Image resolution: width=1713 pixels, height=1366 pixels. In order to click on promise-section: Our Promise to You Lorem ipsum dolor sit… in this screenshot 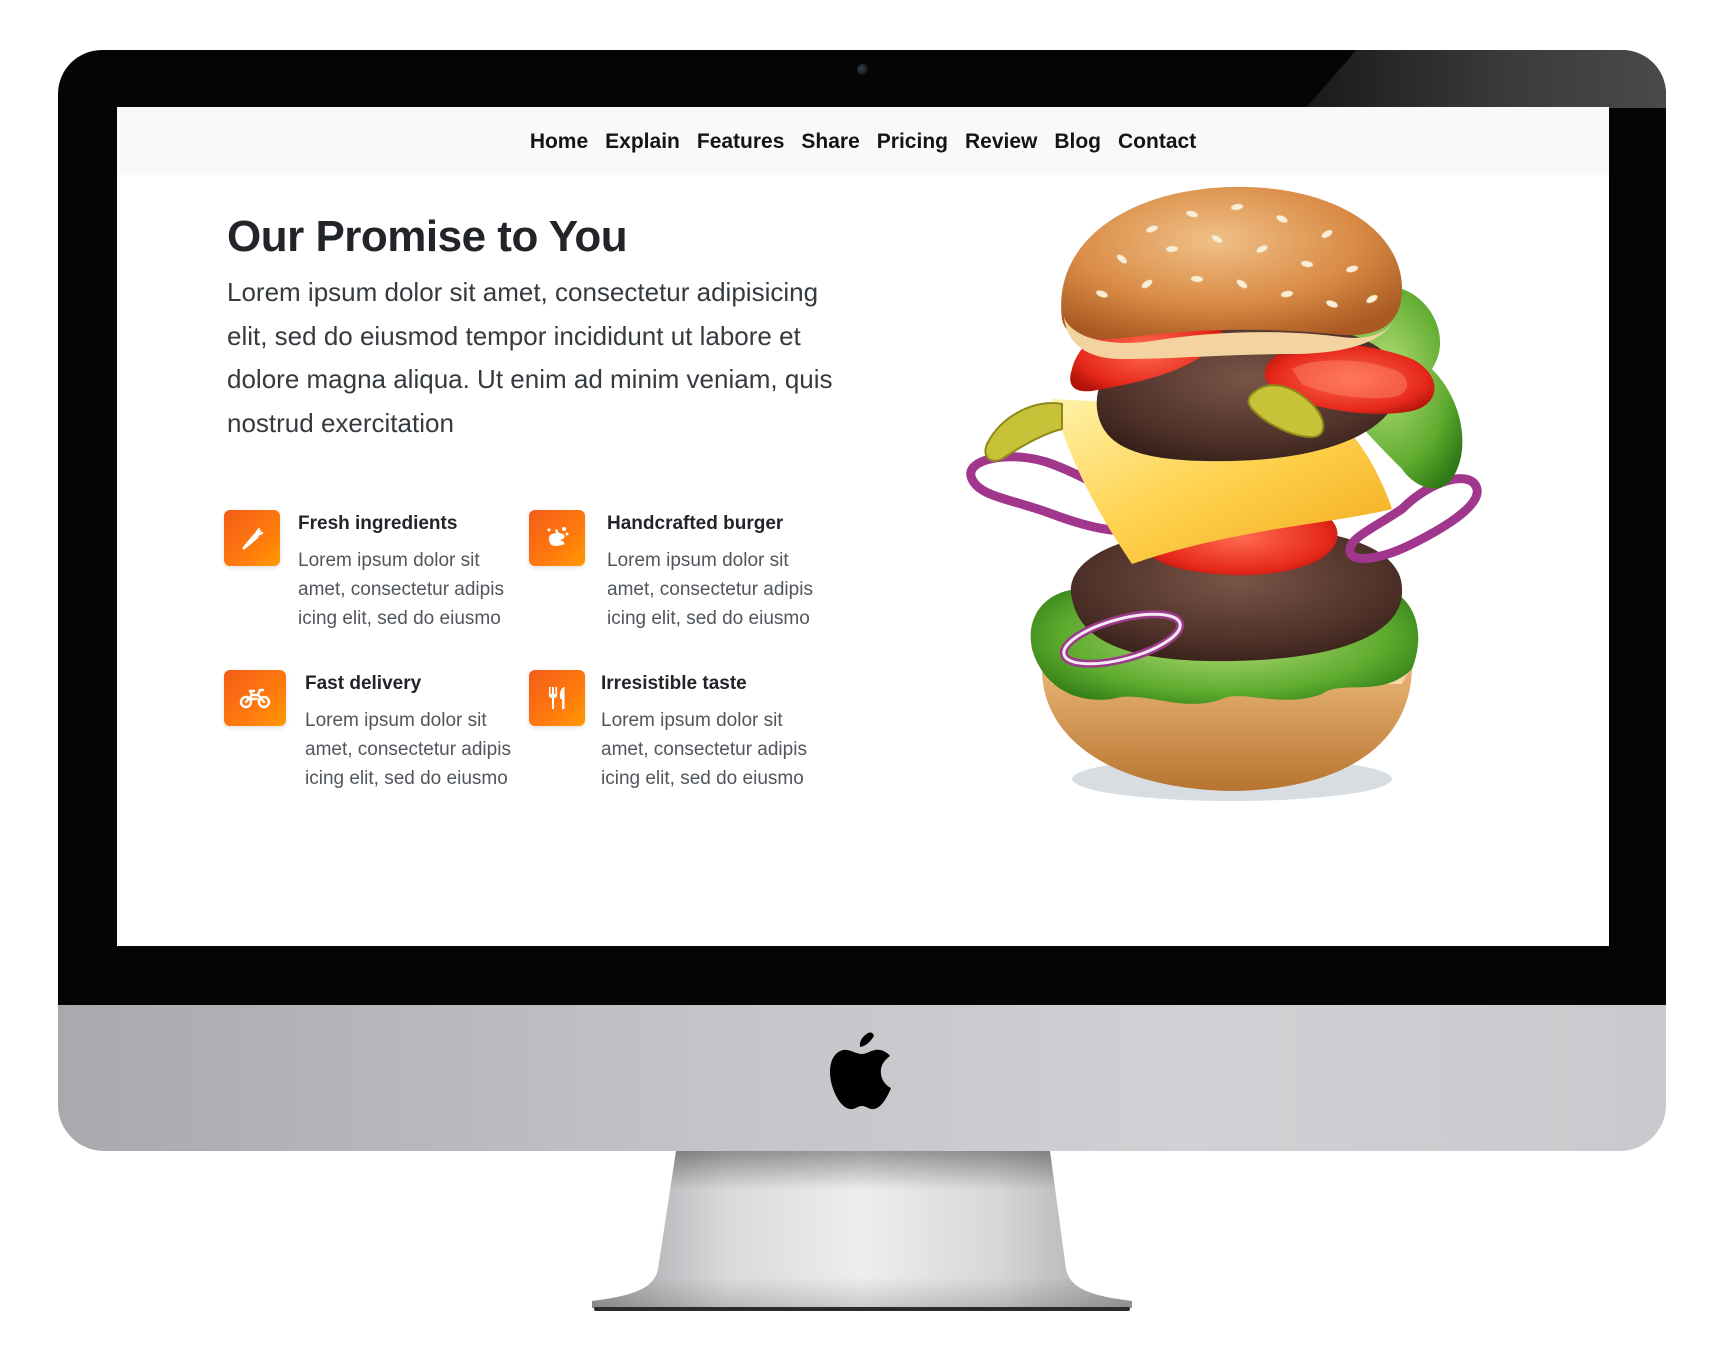, I will do `click(532, 328)`.